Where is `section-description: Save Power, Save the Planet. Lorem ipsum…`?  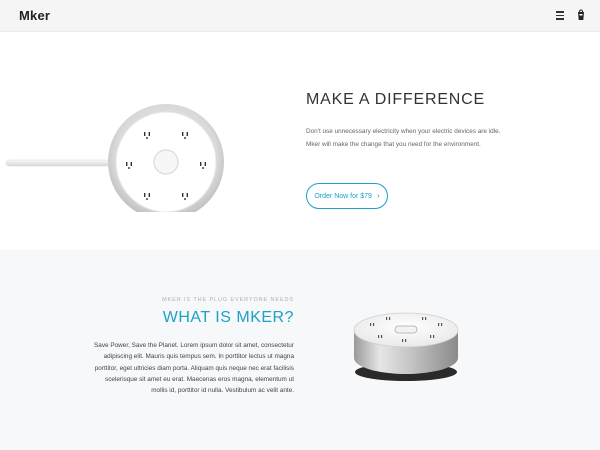 section-description: Save Power, Save the Planet. Lorem ipsum… is located at coordinates (194, 368).